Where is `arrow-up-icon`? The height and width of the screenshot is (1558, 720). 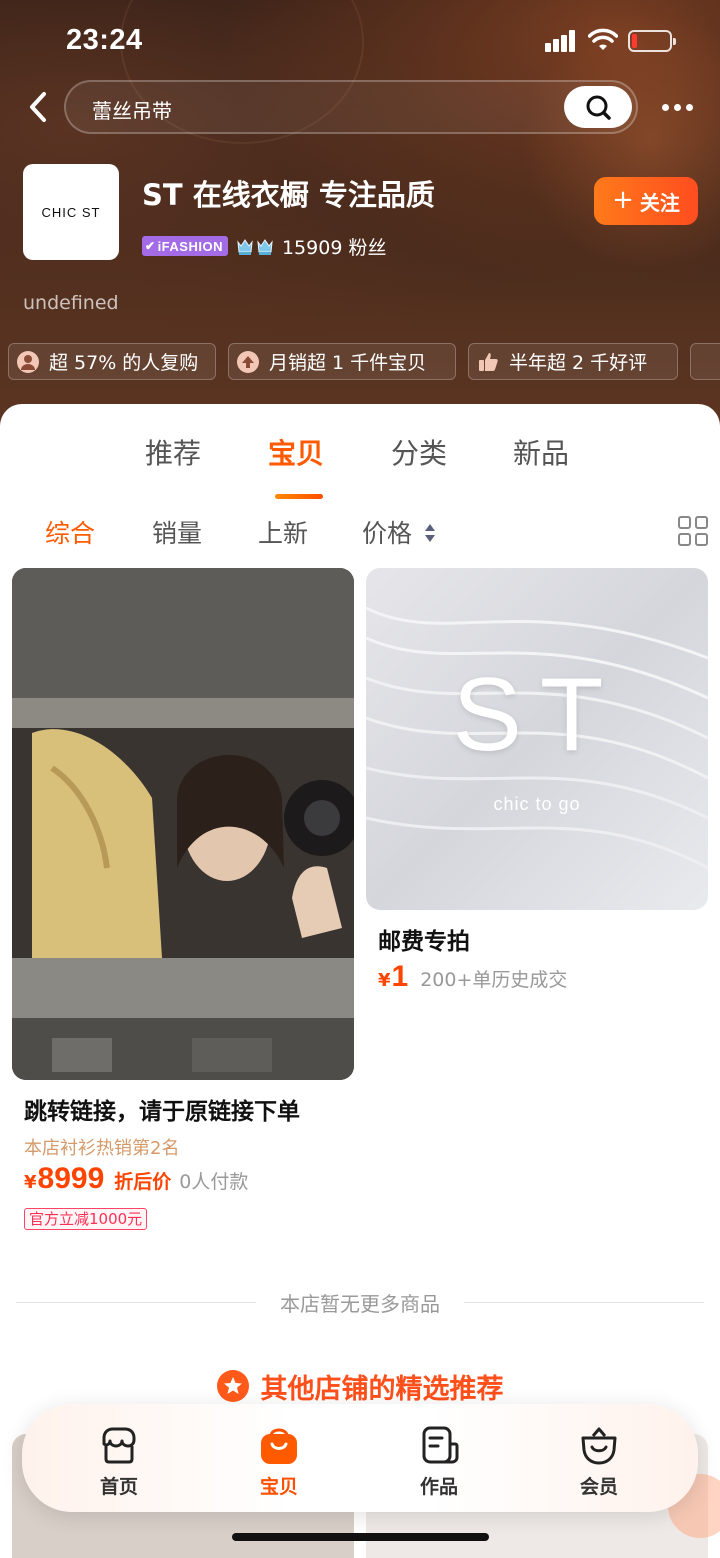
arrow-up-icon is located at coordinates (248, 361).